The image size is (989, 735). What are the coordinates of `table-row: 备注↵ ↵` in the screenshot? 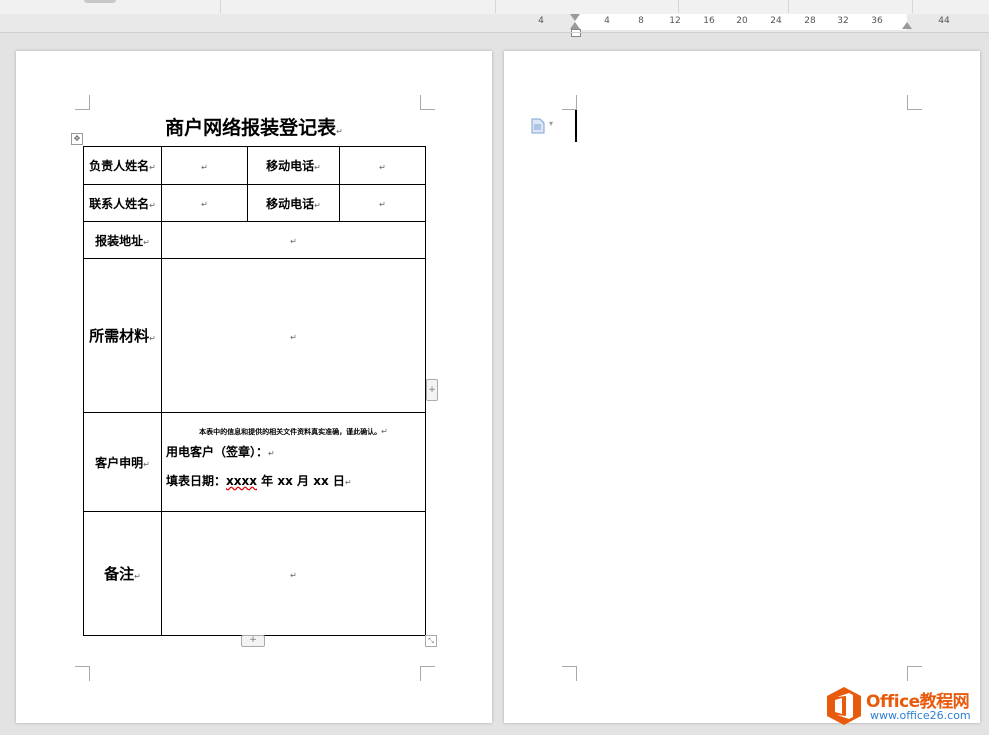 It's located at (254, 573).